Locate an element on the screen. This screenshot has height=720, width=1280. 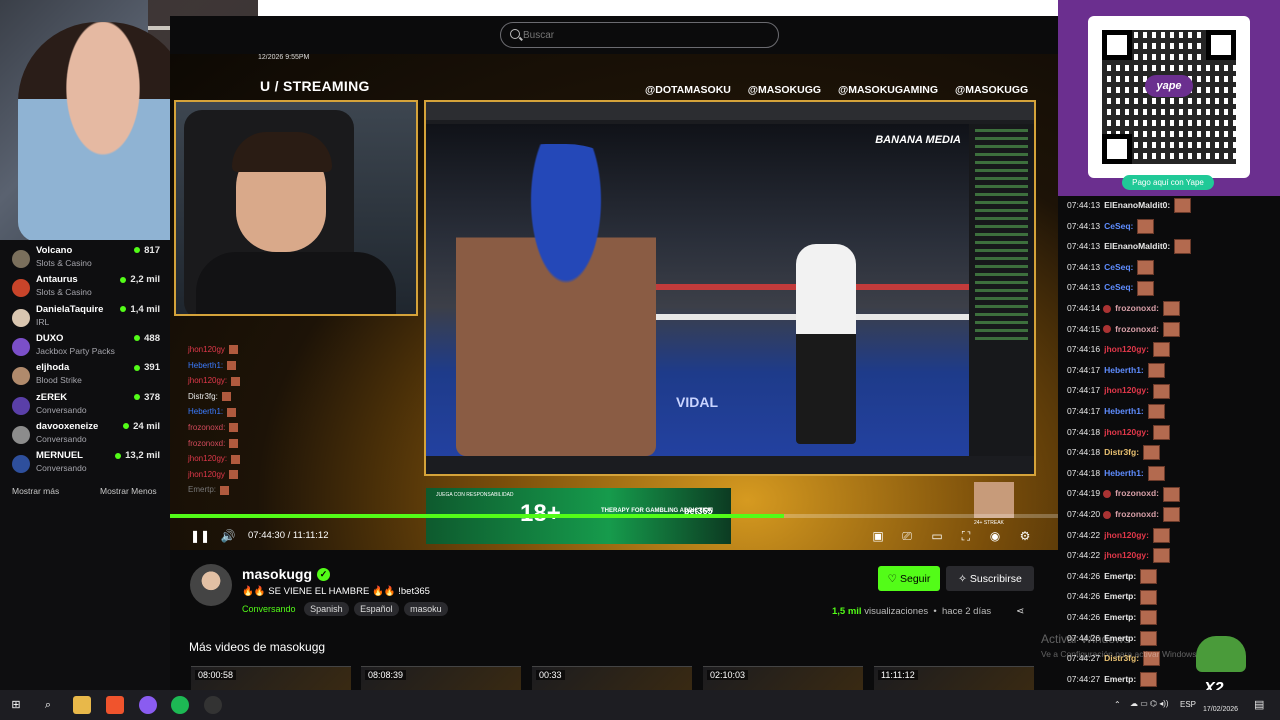
sidebar-channel: zEREK Conversando 378 is located at coordinates (86, 406).